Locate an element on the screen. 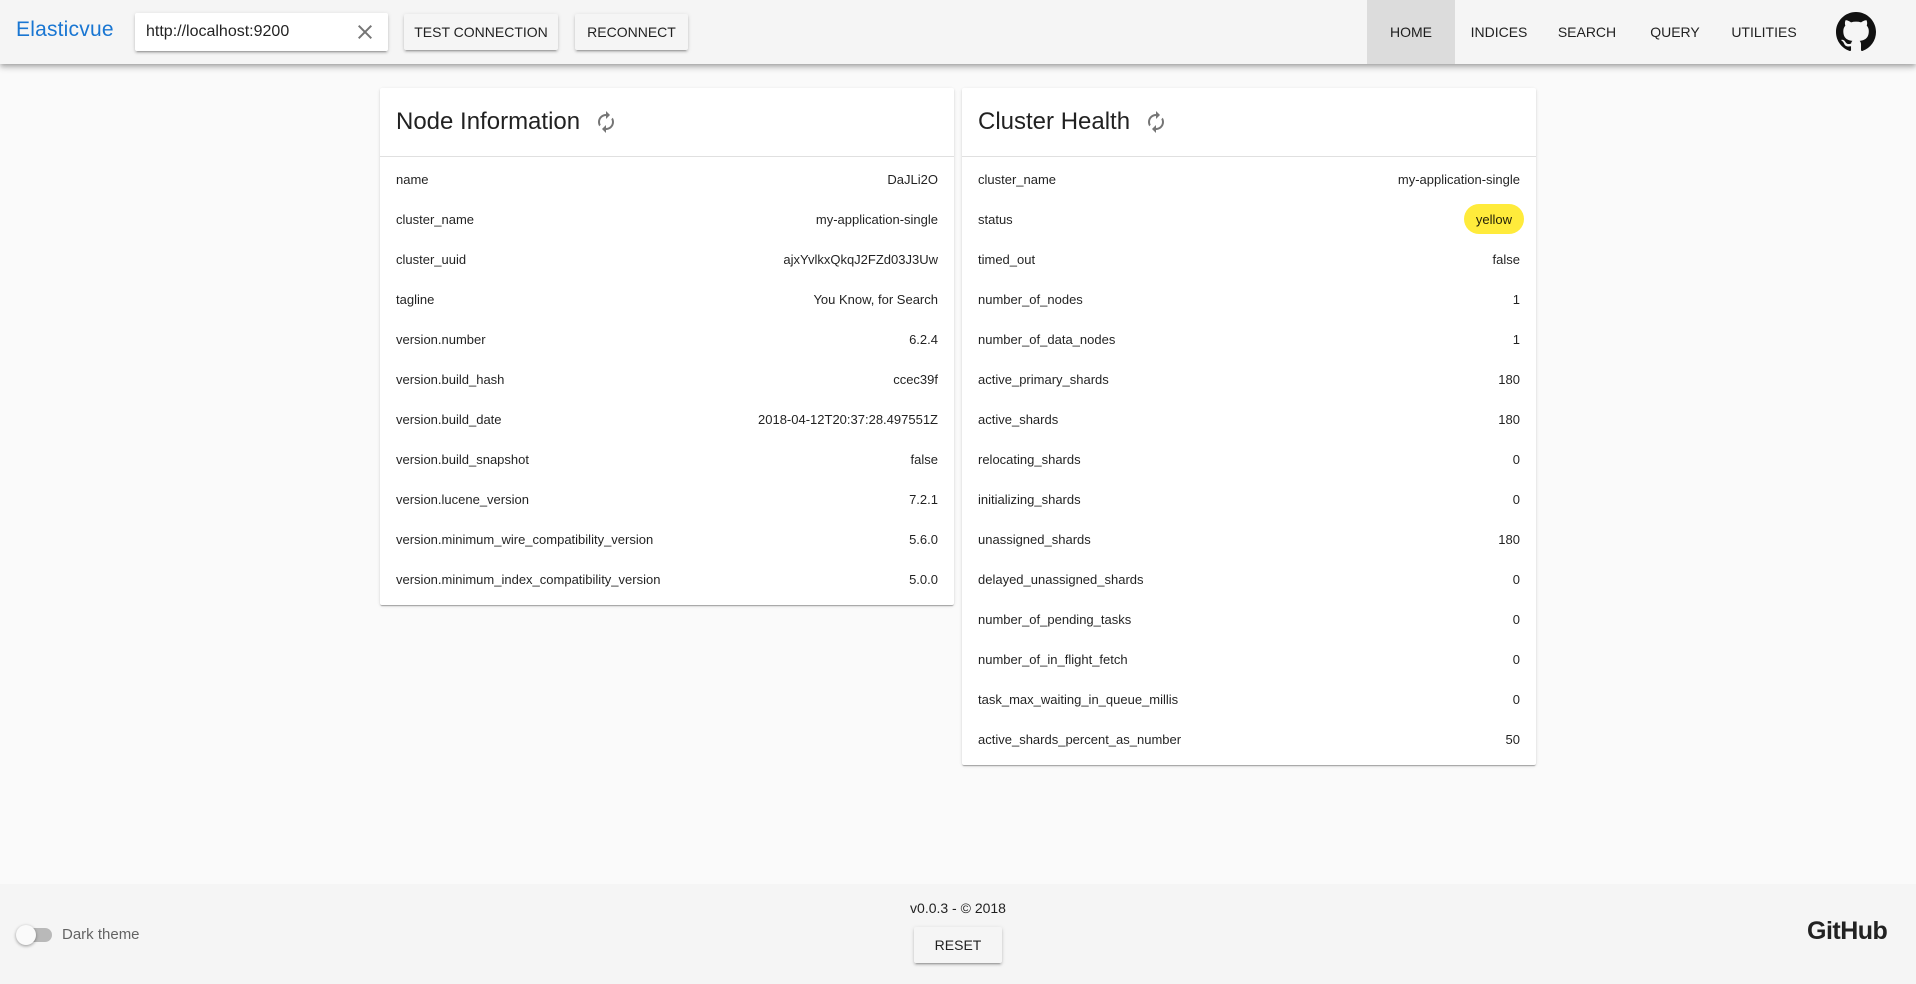 This screenshot has height=984, width=1916. table-row: unassigned_shards 180 is located at coordinates (1249, 539).